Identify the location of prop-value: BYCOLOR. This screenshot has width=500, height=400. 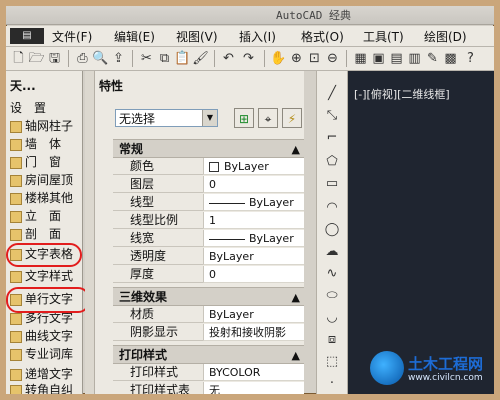
(253, 372).